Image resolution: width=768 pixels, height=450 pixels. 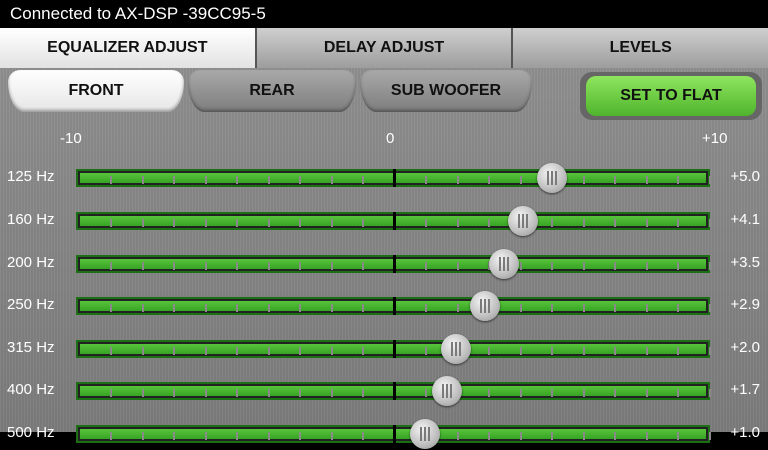 I want to click on eq-band-row: 500 Hz +1.0, so click(x=384, y=434).